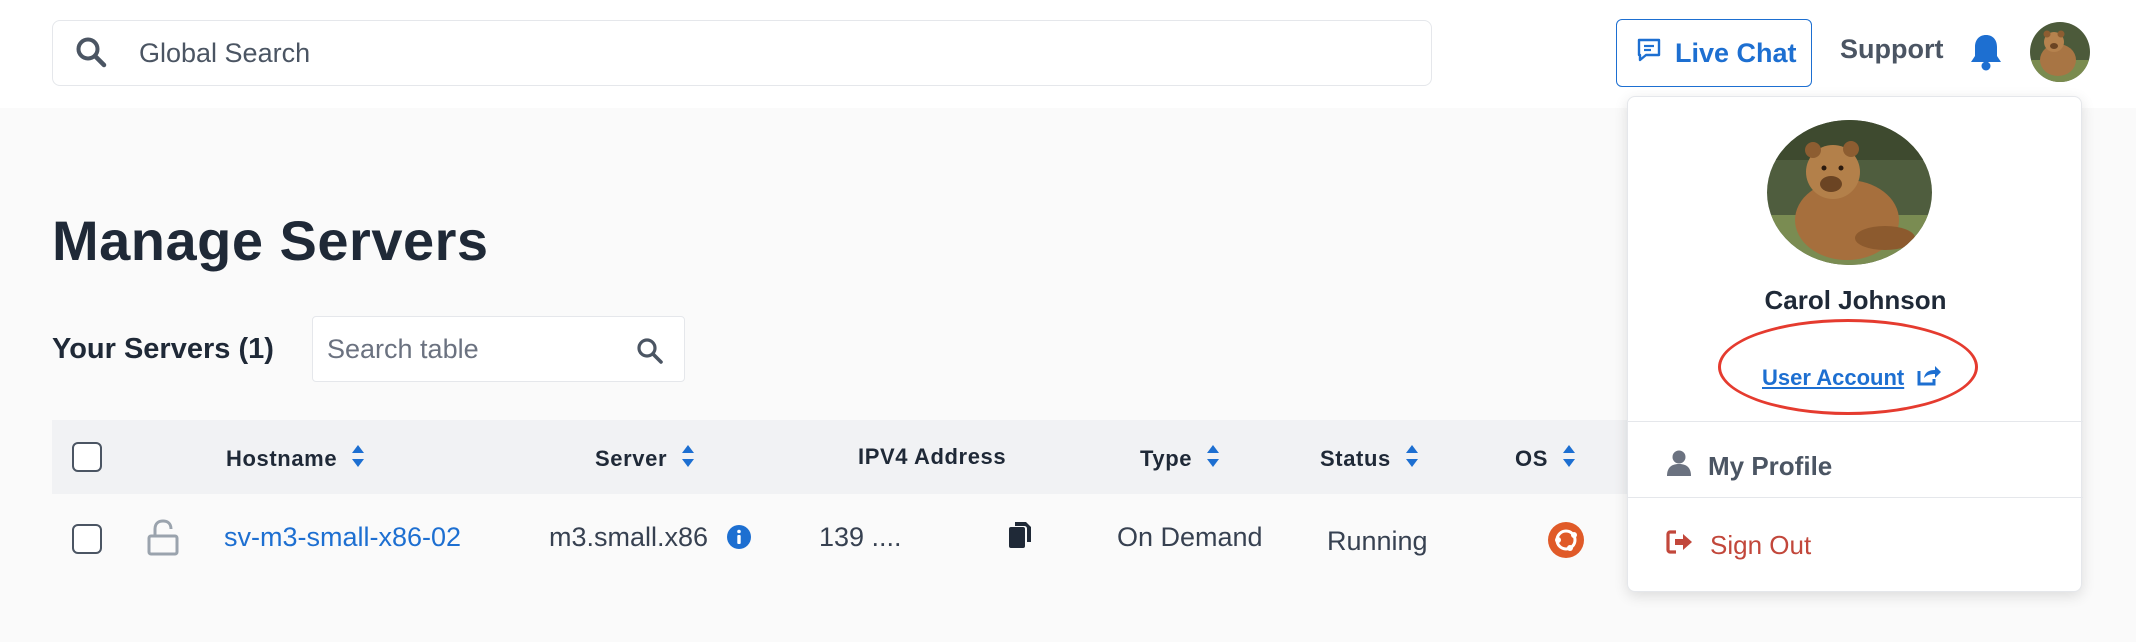 This screenshot has height=642, width=2136. I want to click on user-avatar-button, so click(2060, 52).